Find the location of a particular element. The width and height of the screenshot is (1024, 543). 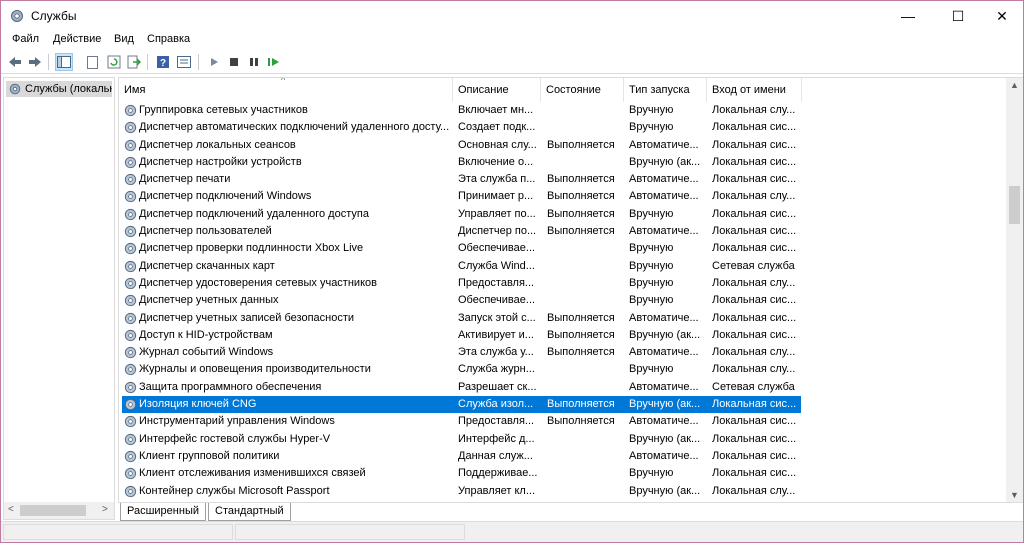

vertical-scrollbar: ▲ ▼ is located at coordinates (1014, 290).